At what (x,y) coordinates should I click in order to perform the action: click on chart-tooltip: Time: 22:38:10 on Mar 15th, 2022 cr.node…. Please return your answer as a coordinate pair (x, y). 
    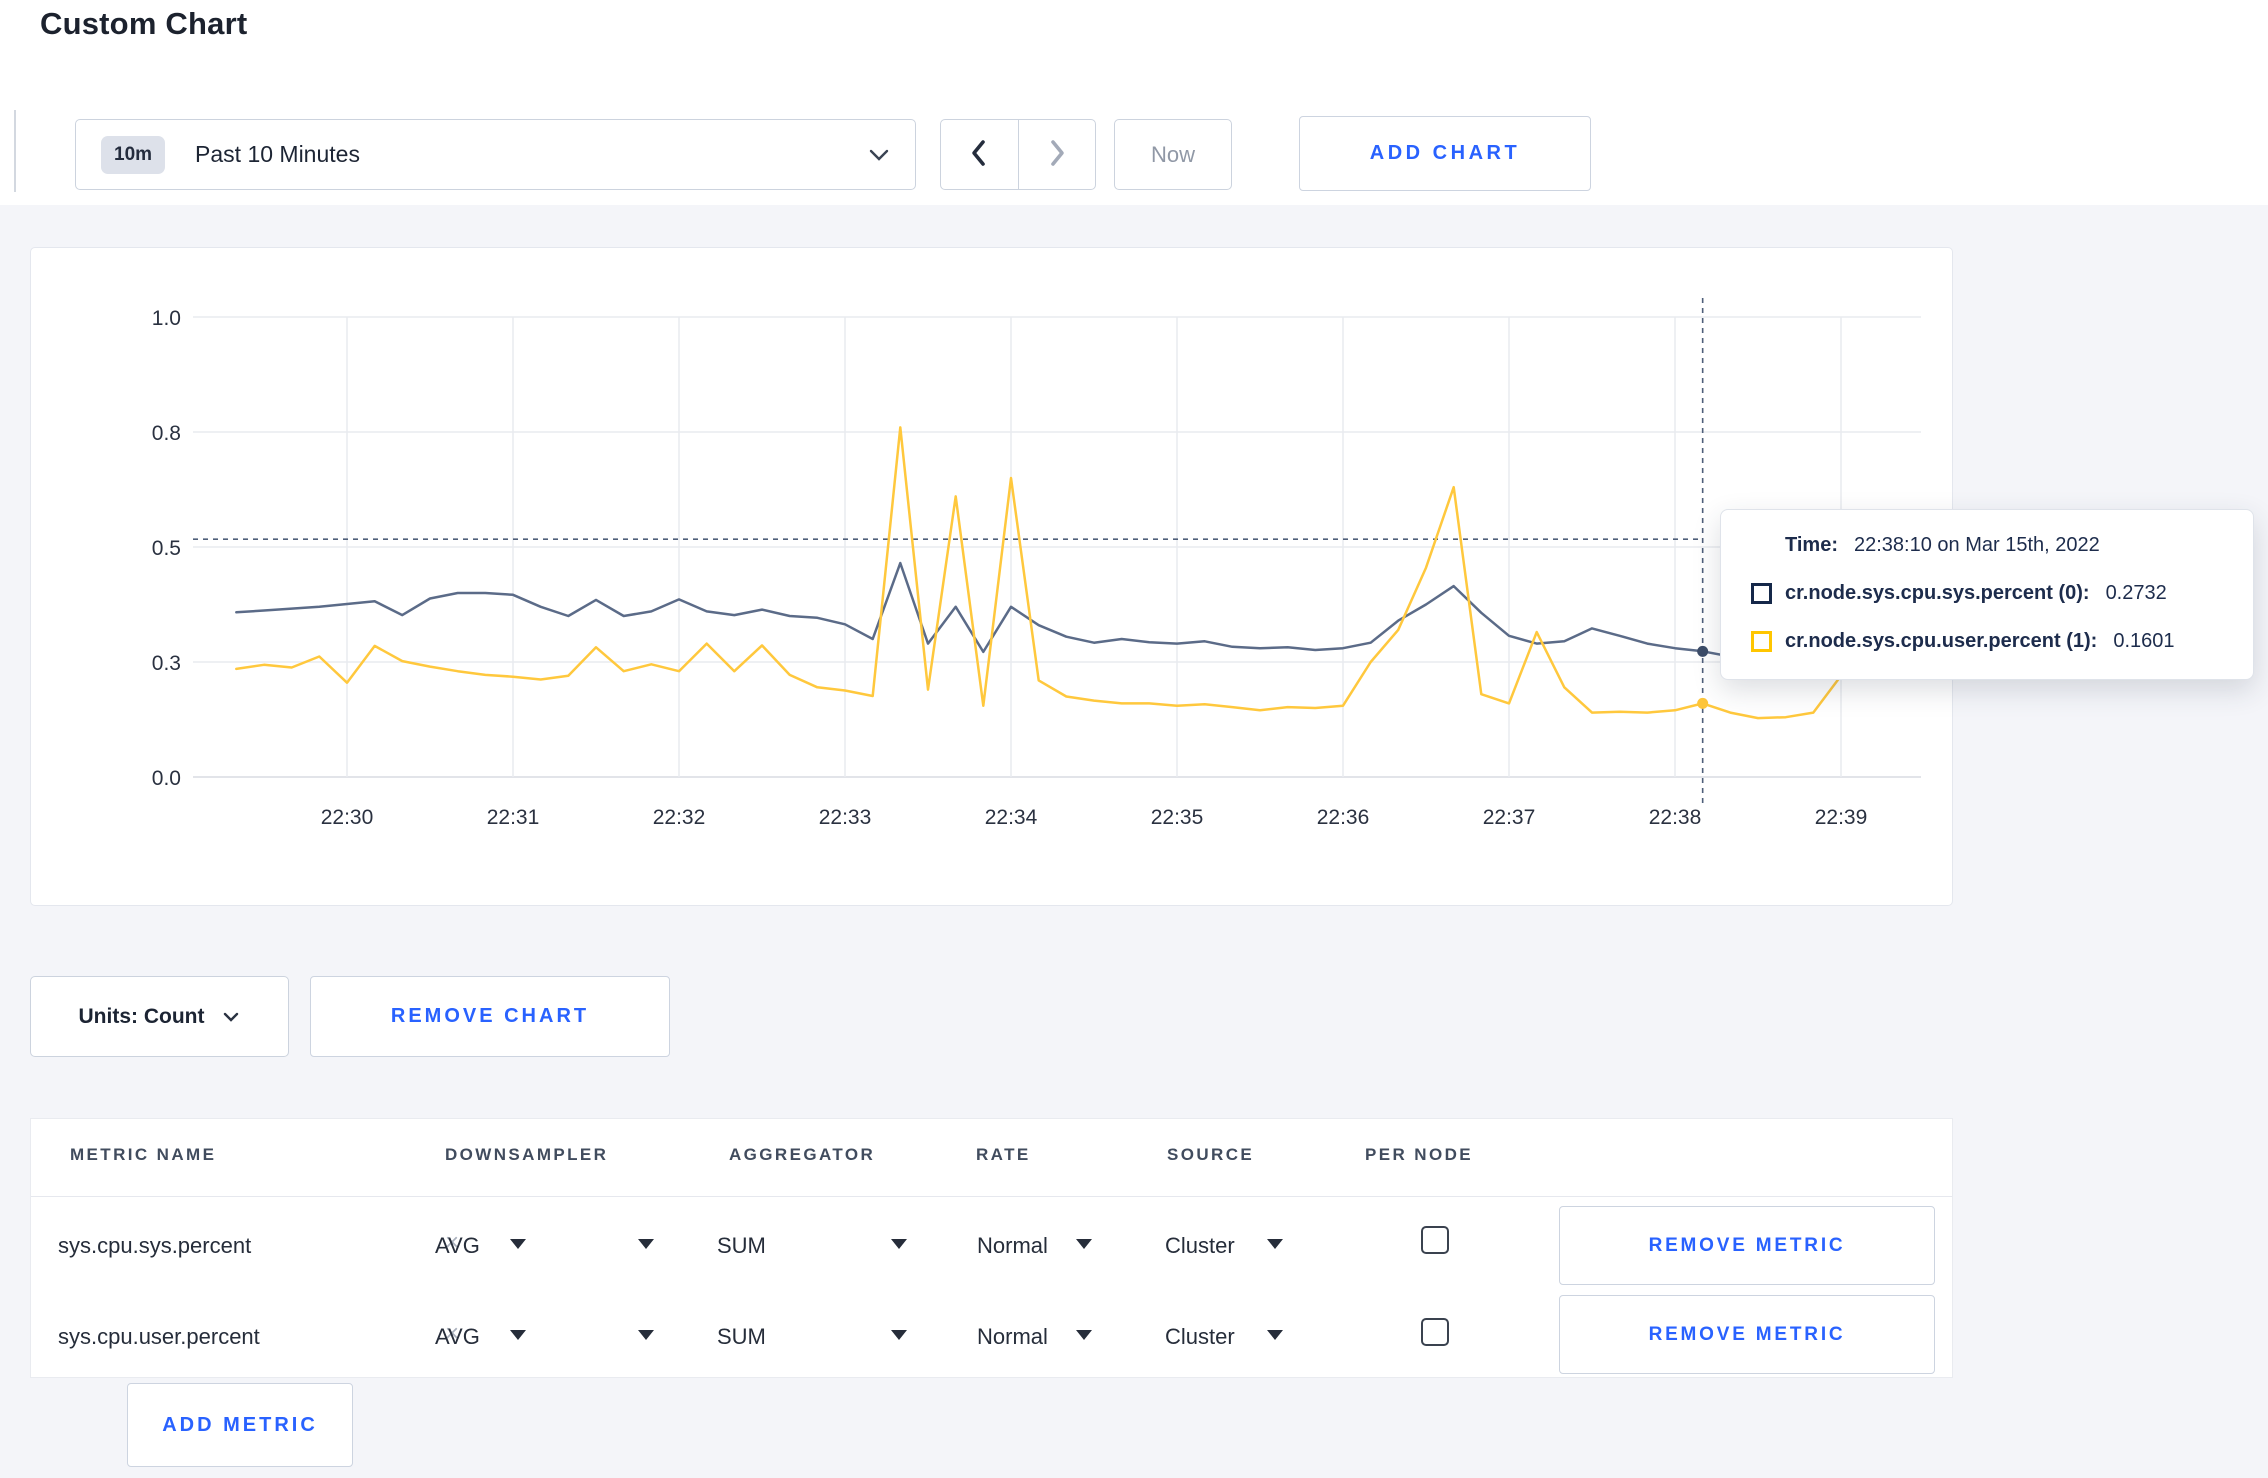
    Looking at the image, I should click on (1987, 594).